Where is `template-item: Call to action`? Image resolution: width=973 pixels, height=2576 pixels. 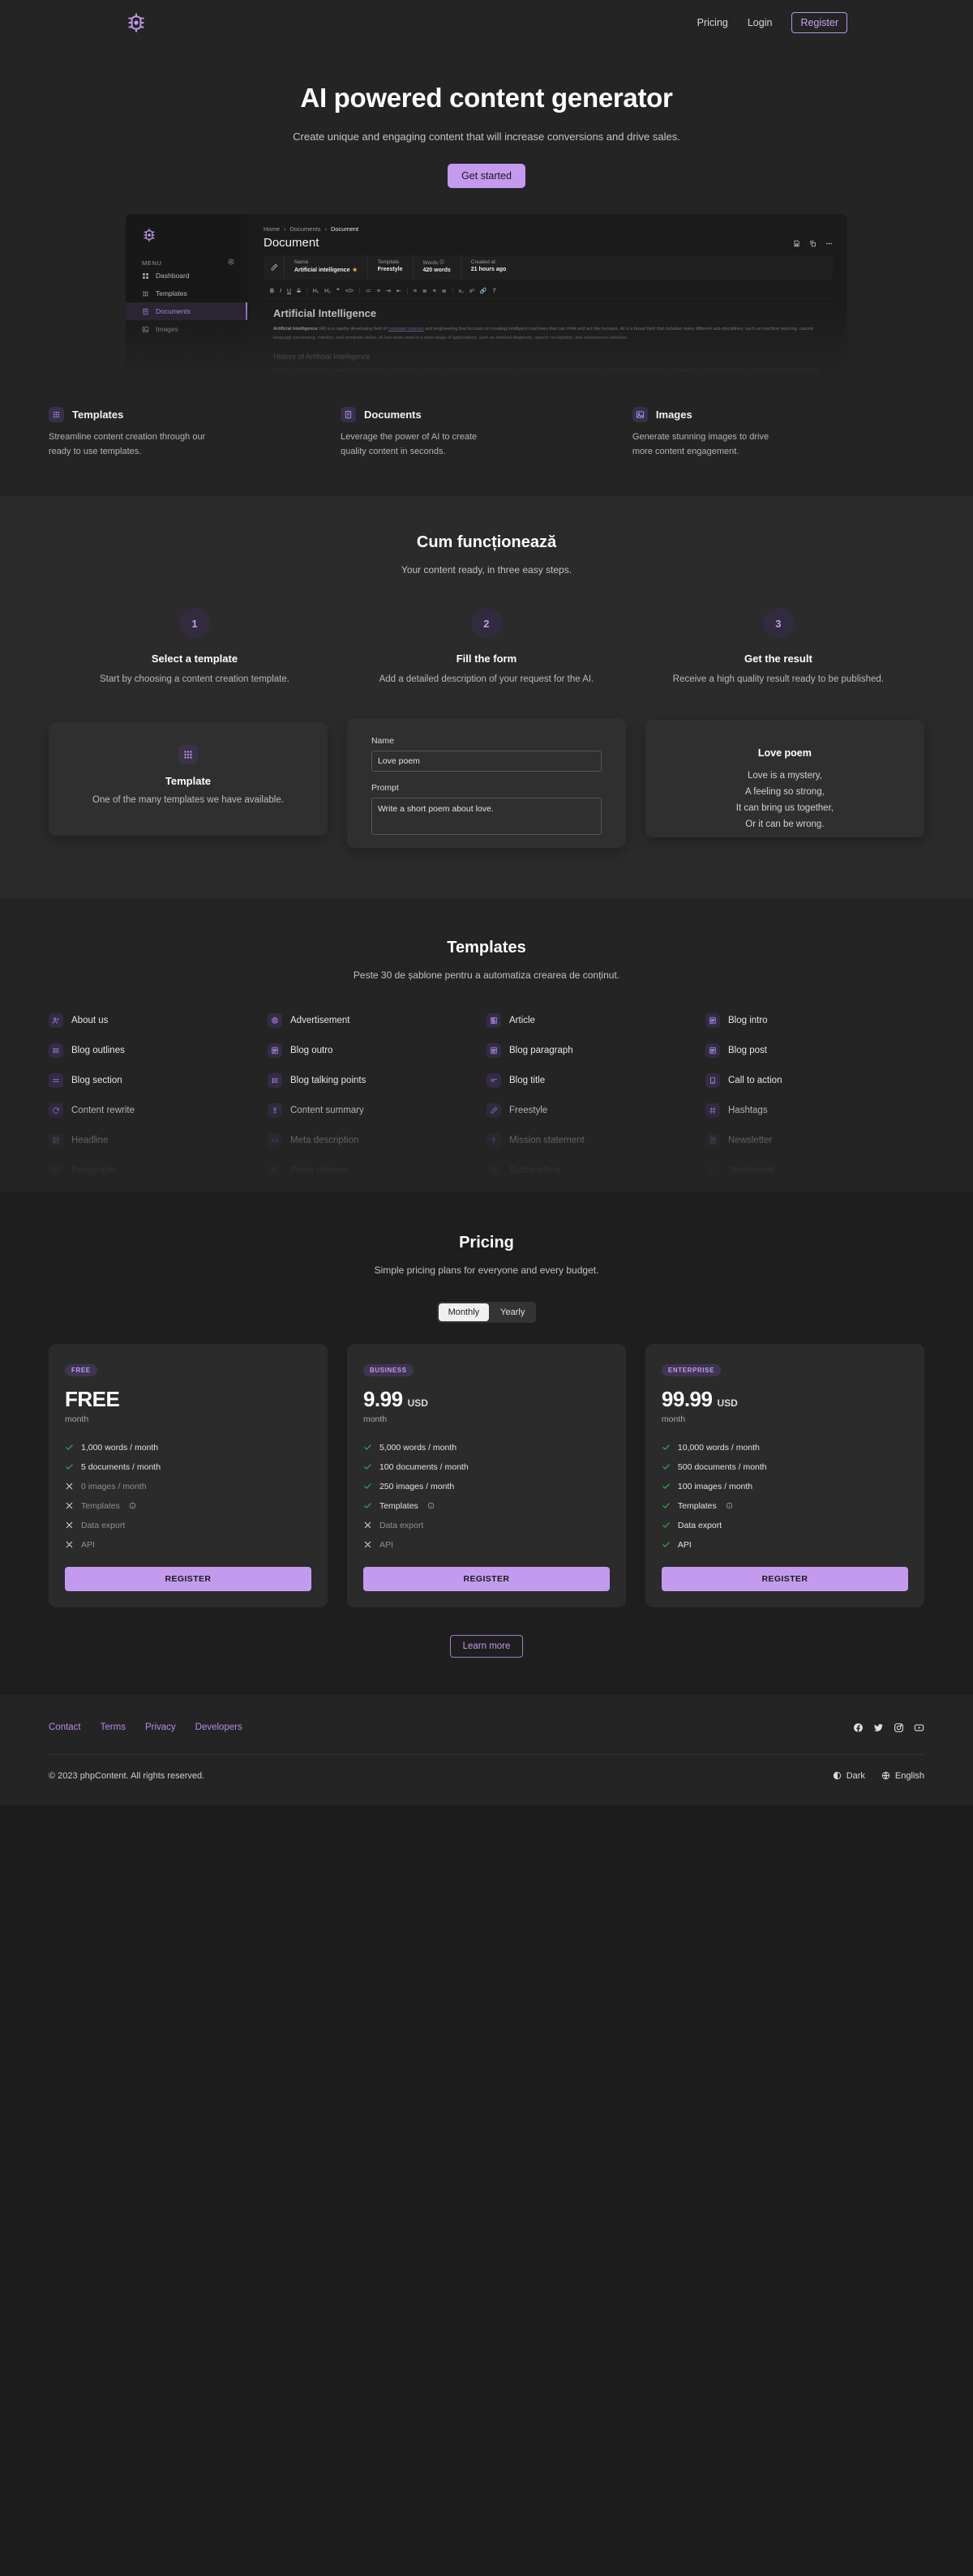 template-item: Call to action is located at coordinates (814, 1080).